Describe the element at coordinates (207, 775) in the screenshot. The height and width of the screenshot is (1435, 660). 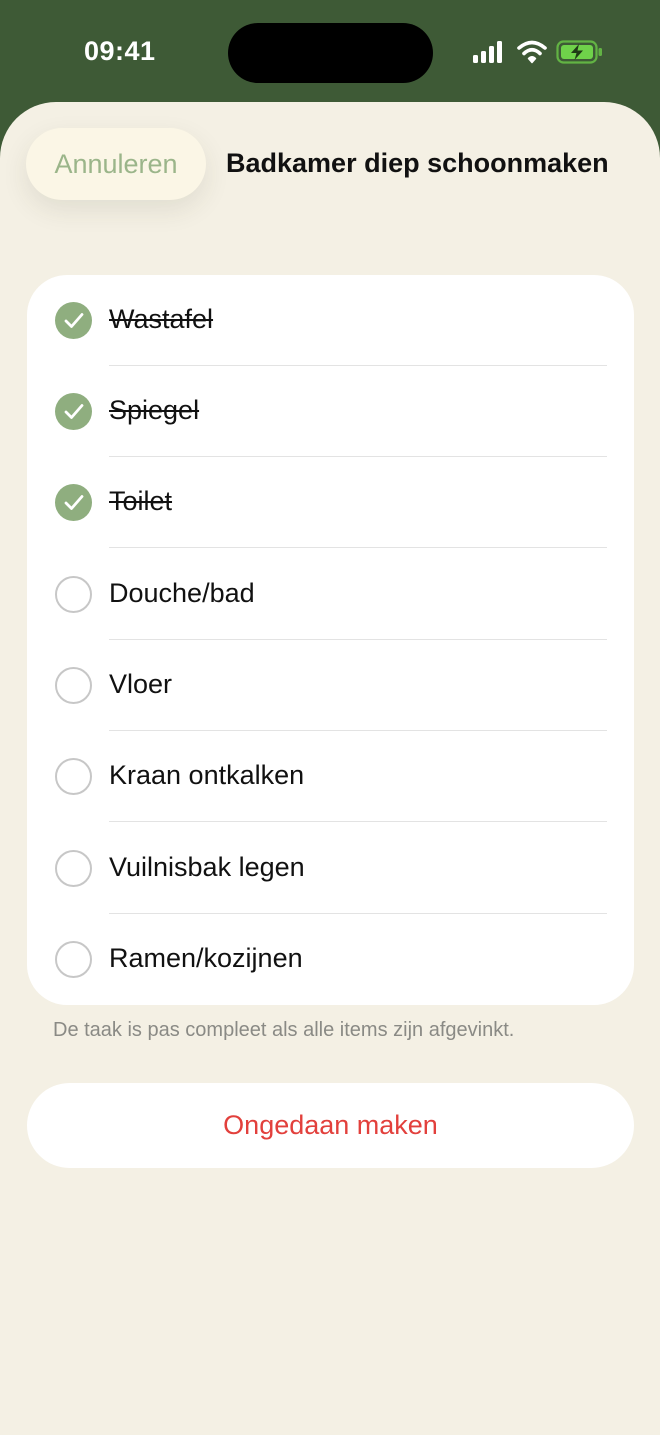
I see `checklist-item-label: Kraan ontkalken` at that location.